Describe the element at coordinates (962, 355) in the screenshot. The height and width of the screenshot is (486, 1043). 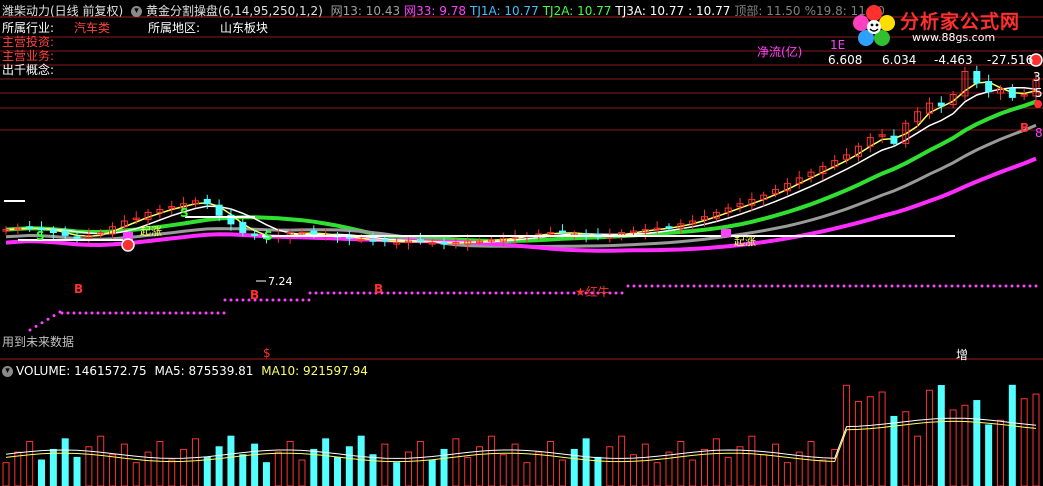
I see `zeng-mark: 增` at that location.